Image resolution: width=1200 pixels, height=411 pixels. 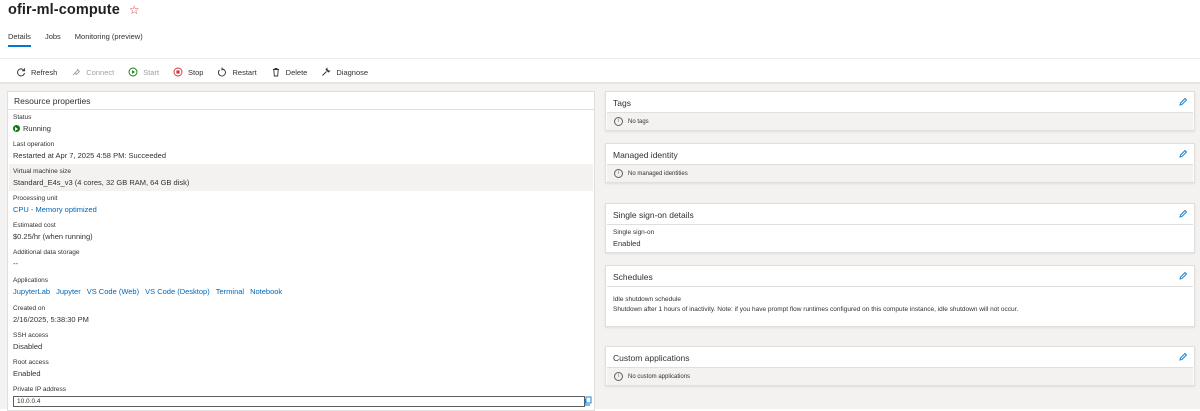 What do you see at coordinates (900, 173) in the screenshot?
I see `managed-identity-info-row: i No managed identities` at bounding box center [900, 173].